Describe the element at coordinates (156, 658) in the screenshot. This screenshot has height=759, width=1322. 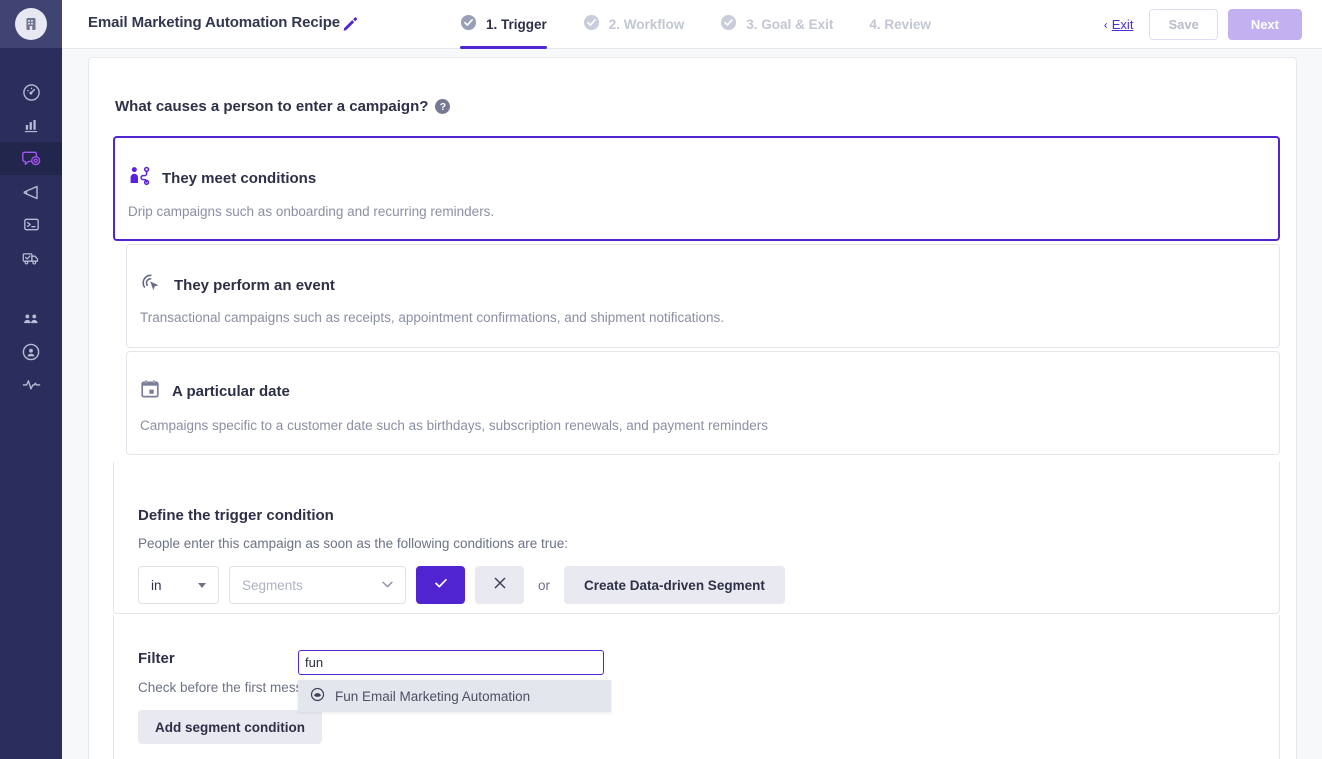
I see `filter-title: Filter` at that location.